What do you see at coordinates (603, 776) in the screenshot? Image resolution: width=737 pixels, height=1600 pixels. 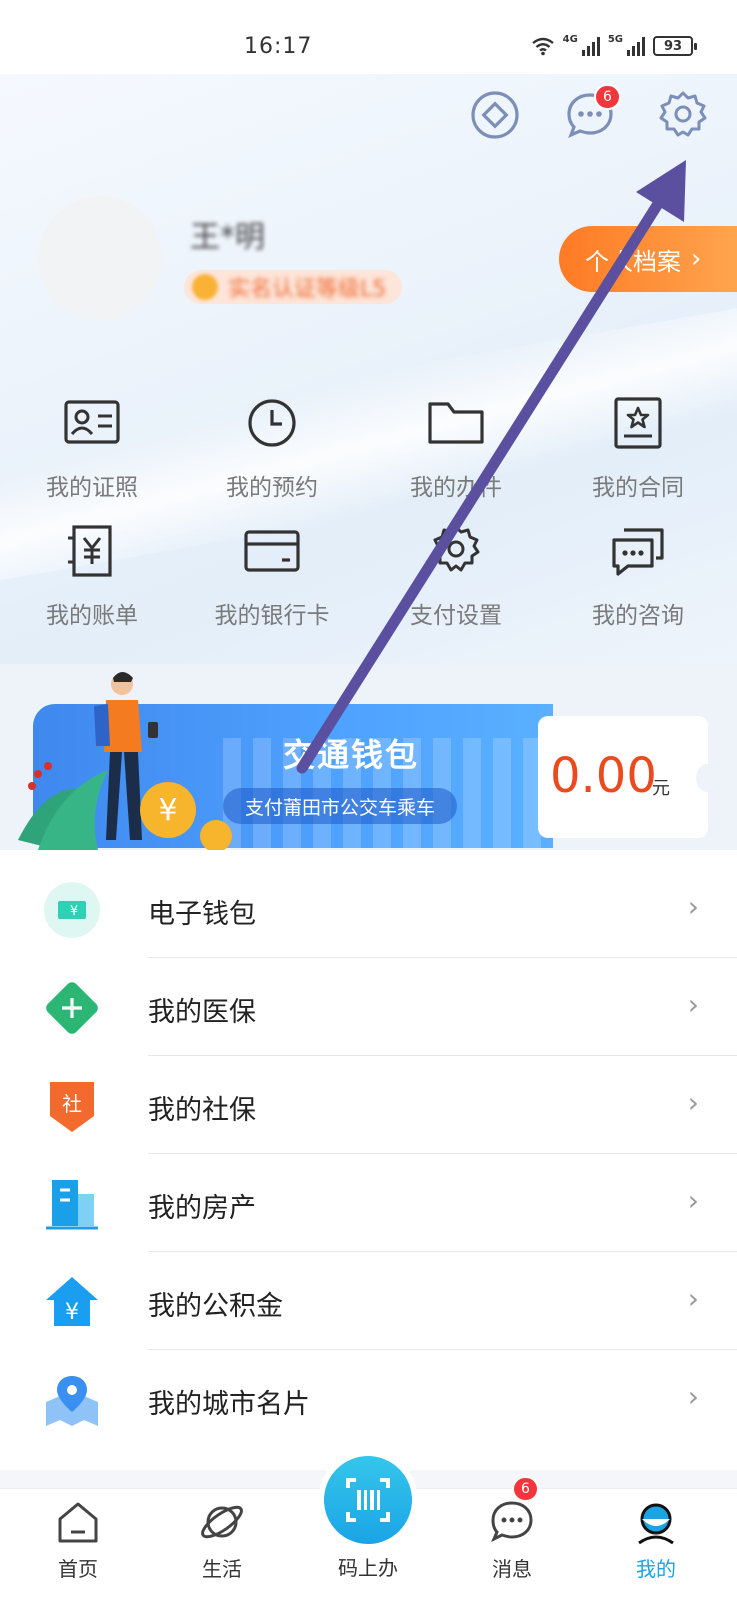 I see `wallet-balance: 0.00` at bounding box center [603, 776].